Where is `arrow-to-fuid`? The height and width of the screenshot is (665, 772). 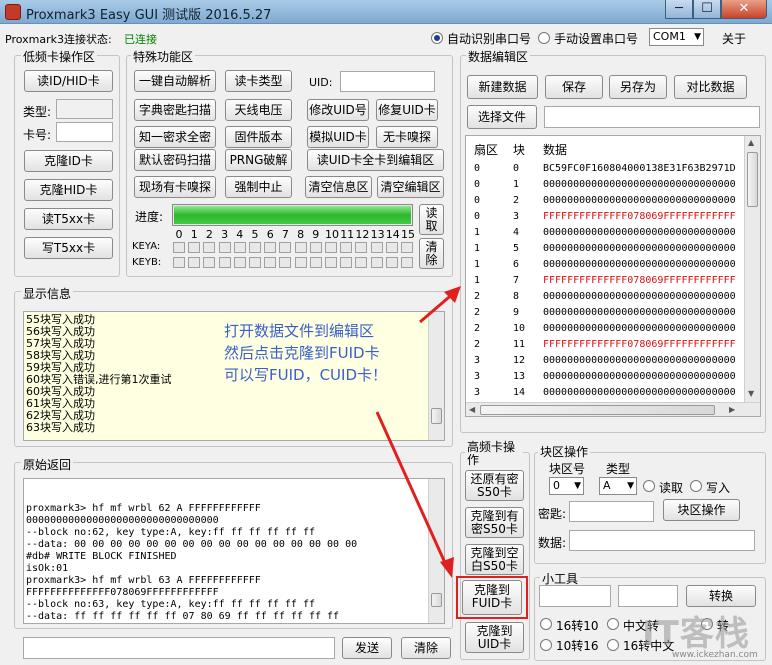
arrow-to-fuid is located at coordinates (411, 488).